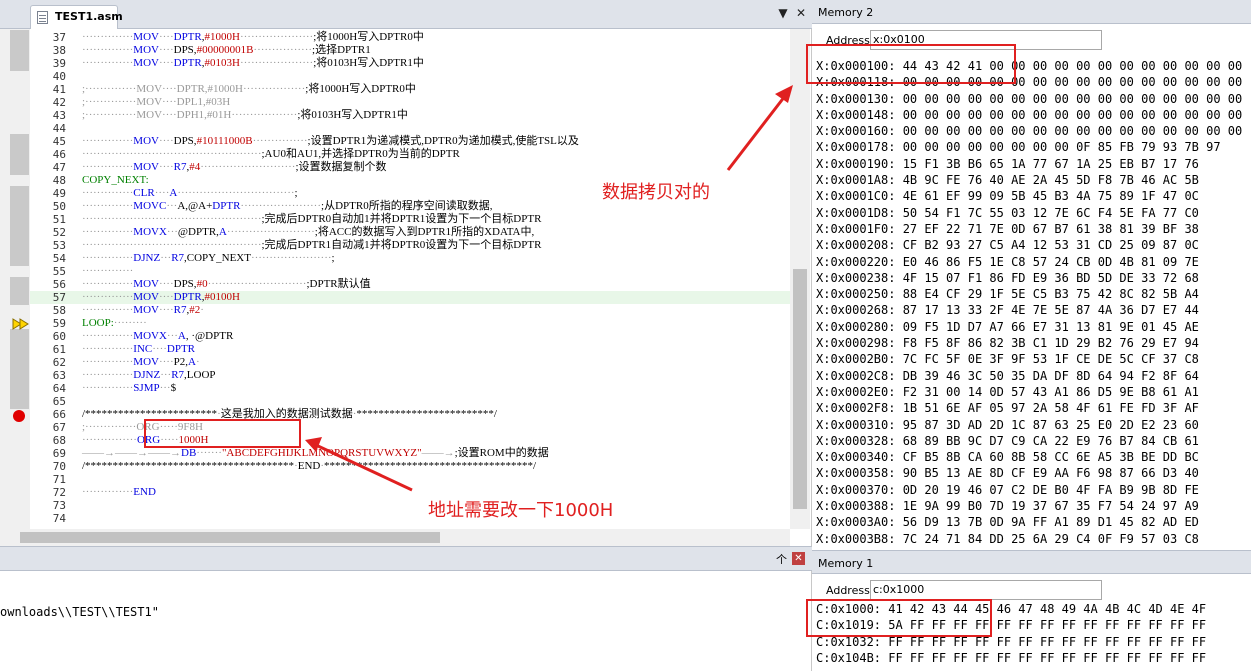 This screenshot has height=671, width=1251. Describe the element at coordinates (115, 180) in the screenshot. I see `code-text: COPY_NEXT:` at that location.